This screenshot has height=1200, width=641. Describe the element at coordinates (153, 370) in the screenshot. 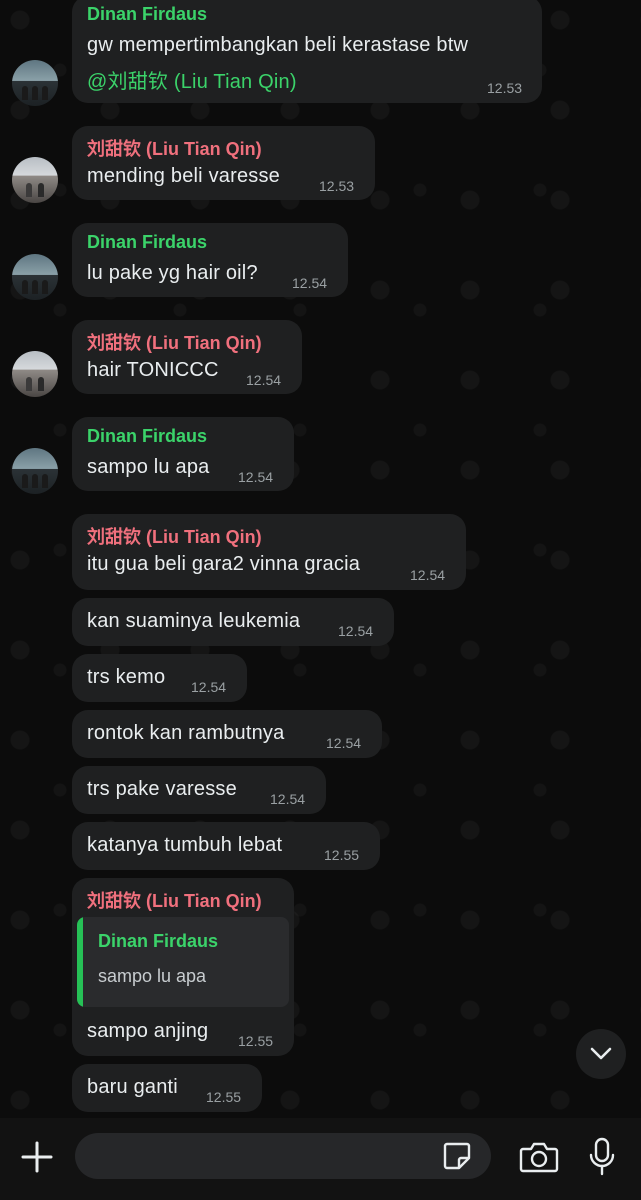

I see `message-text: hair TONICCC` at that location.